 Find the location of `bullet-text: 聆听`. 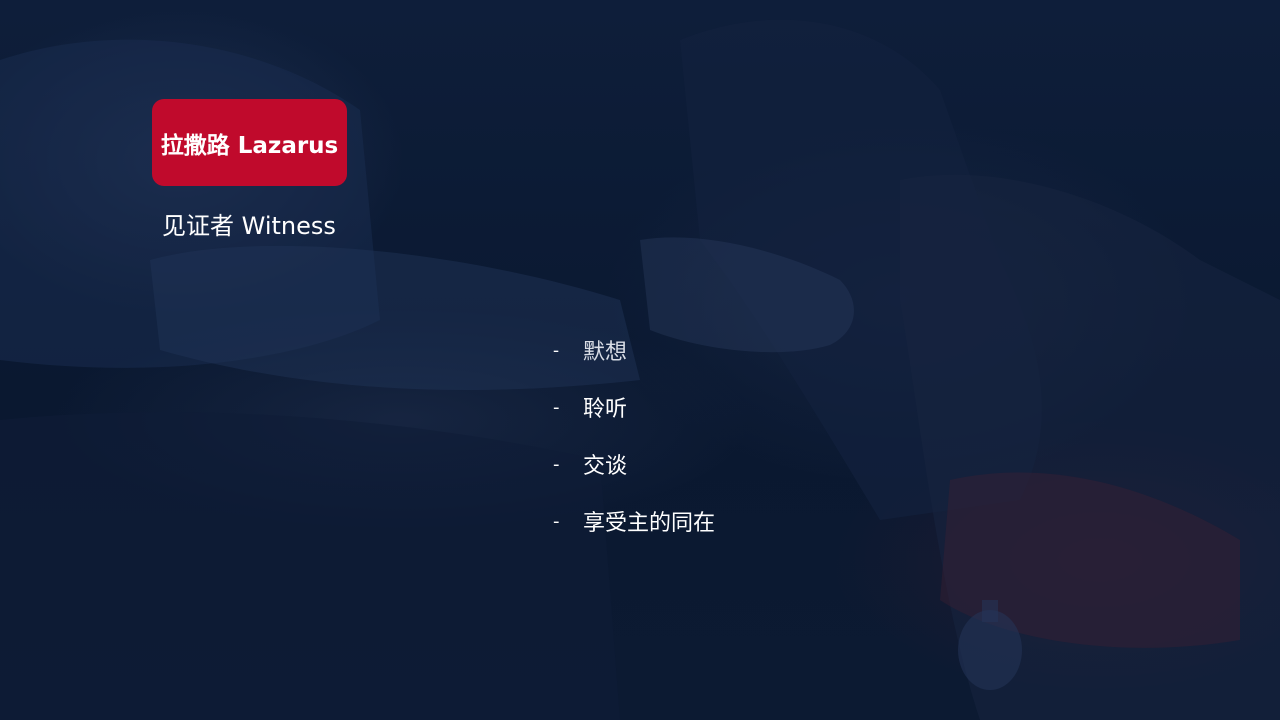

bullet-text: 聆听 is located at coordinates (605, 409).